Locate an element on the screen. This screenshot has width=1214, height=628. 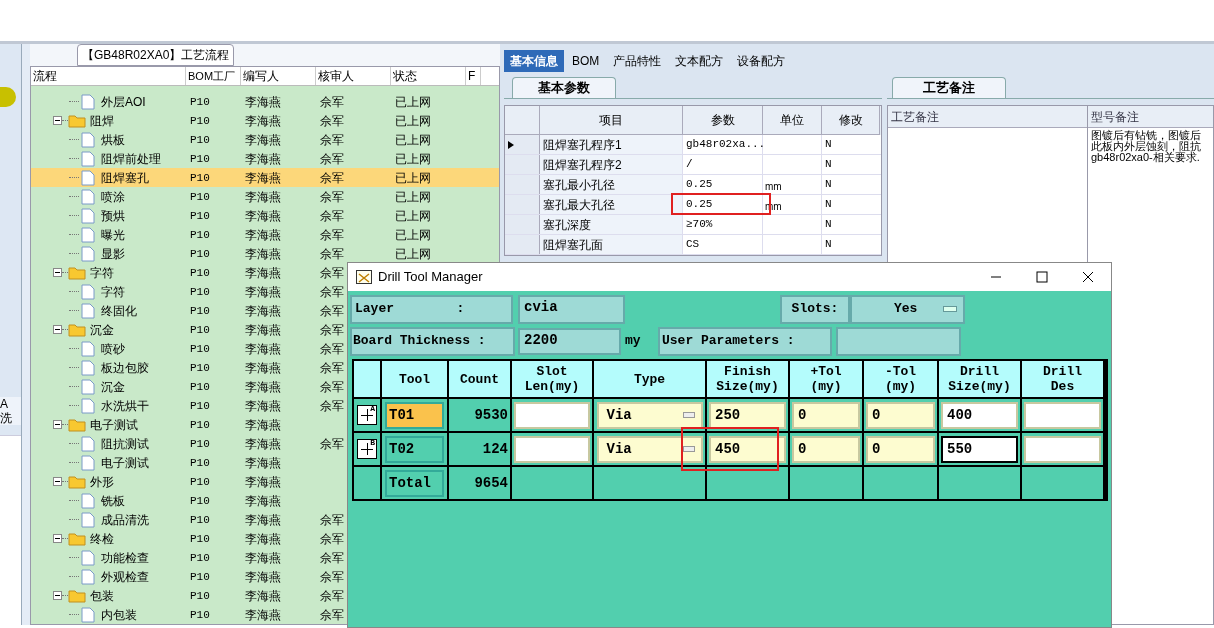
layer-field: cvia is located at coordinates (571, 309).